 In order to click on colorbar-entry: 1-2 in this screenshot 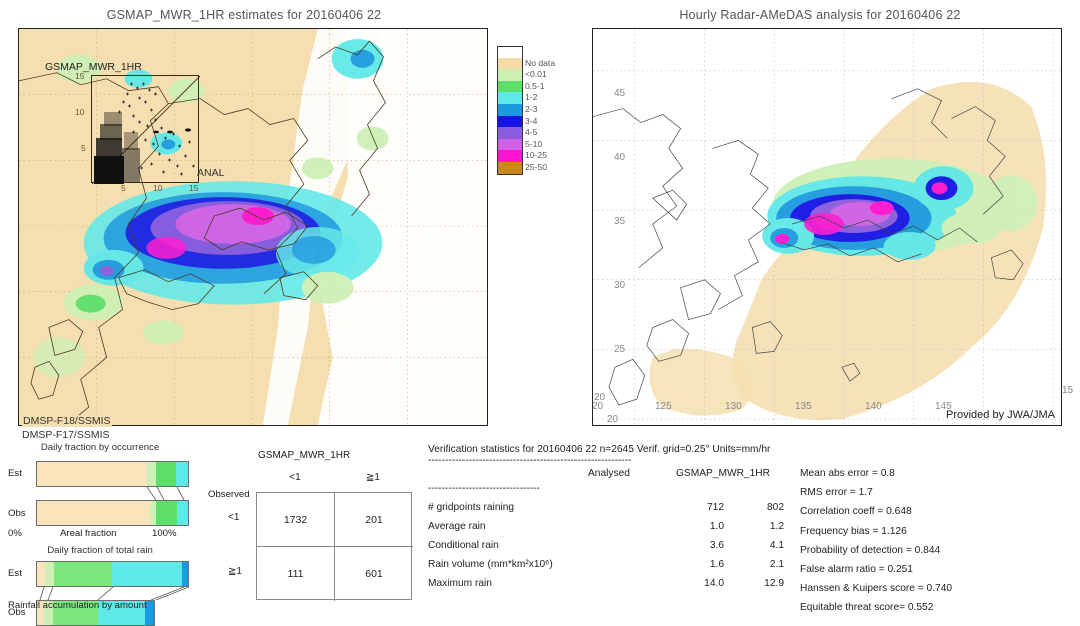, I will do `click(517, 98)`.